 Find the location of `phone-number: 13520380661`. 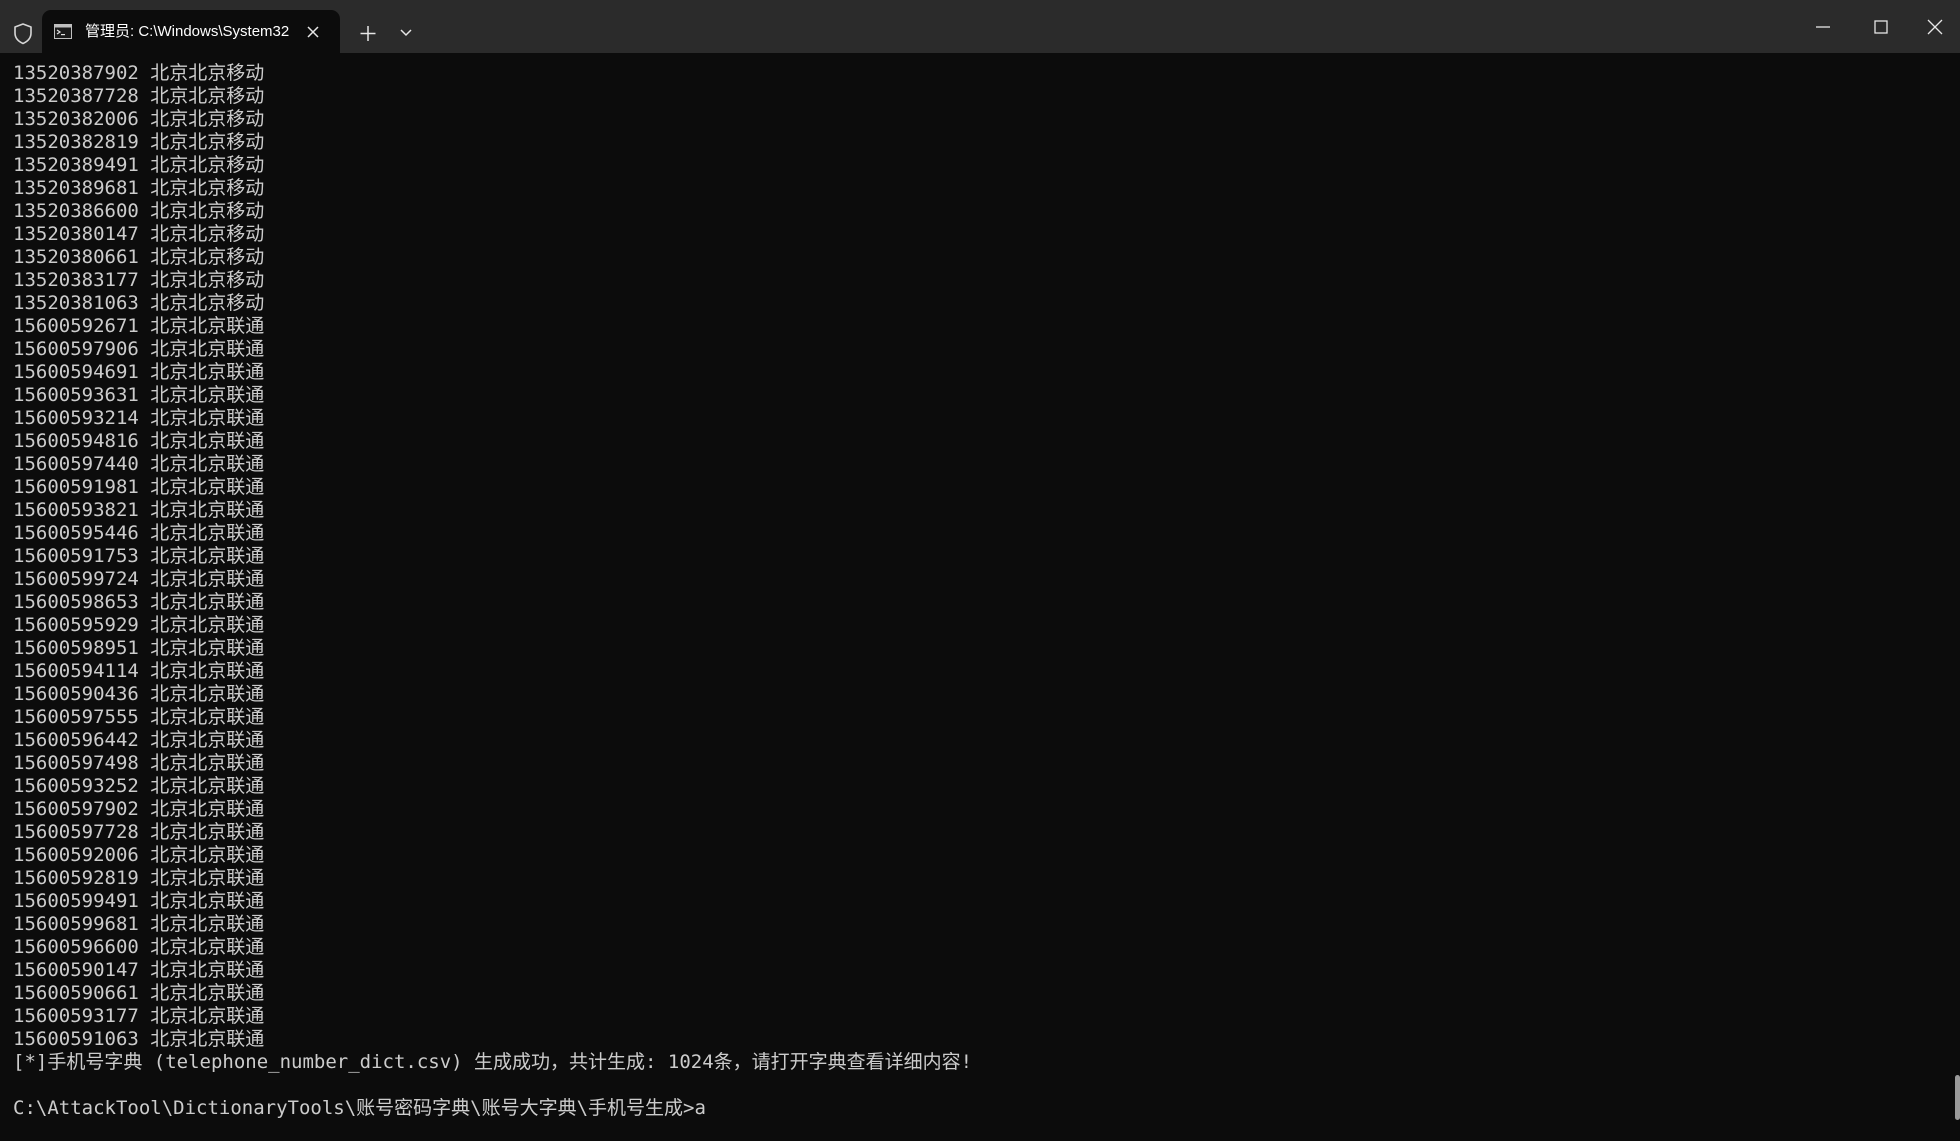

phone-number: 13520380661 is located at coordinates (76, 257).